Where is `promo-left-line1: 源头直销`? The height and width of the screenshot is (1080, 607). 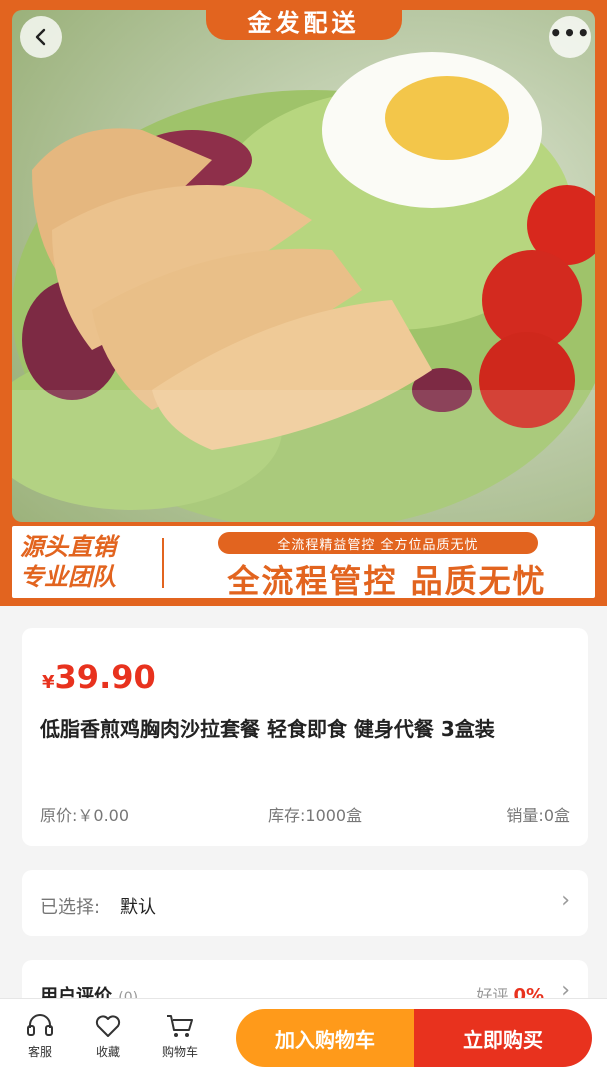
promo-left-line1: 源头直销 is located at coordinates (68, 547).